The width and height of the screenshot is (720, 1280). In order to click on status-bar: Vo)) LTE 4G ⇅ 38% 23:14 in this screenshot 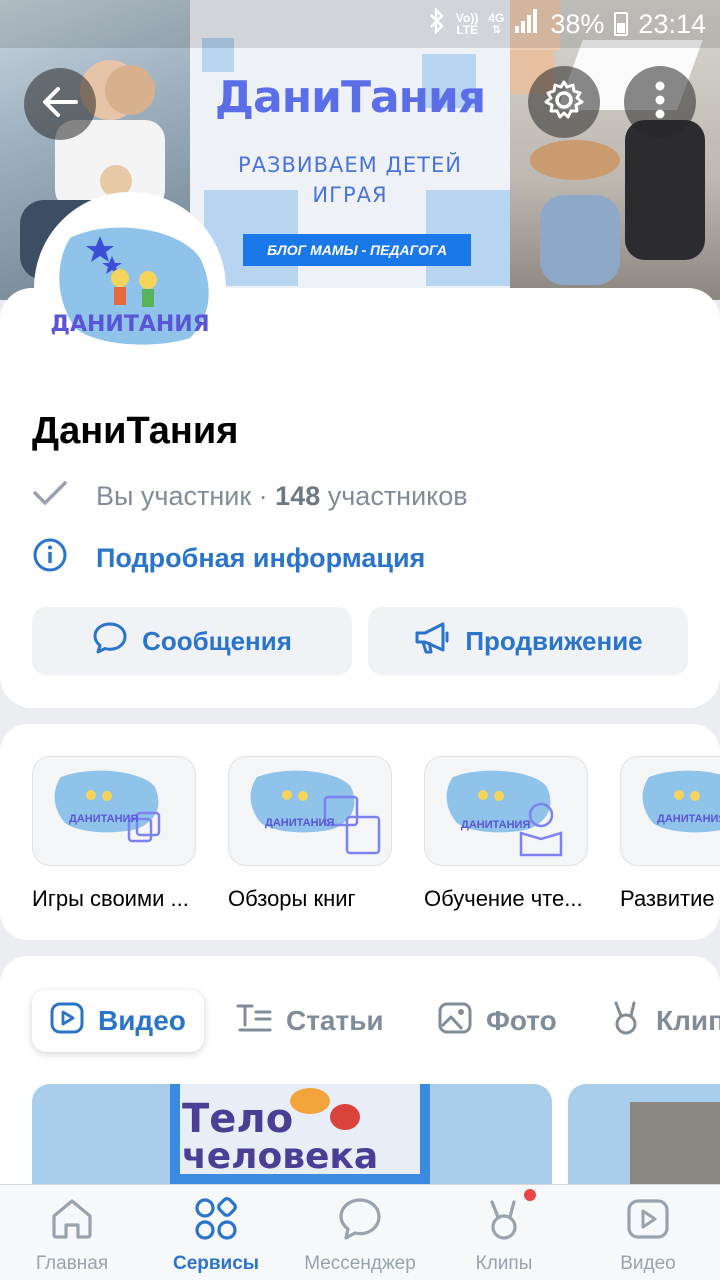, I will do `click(360, 24)`.